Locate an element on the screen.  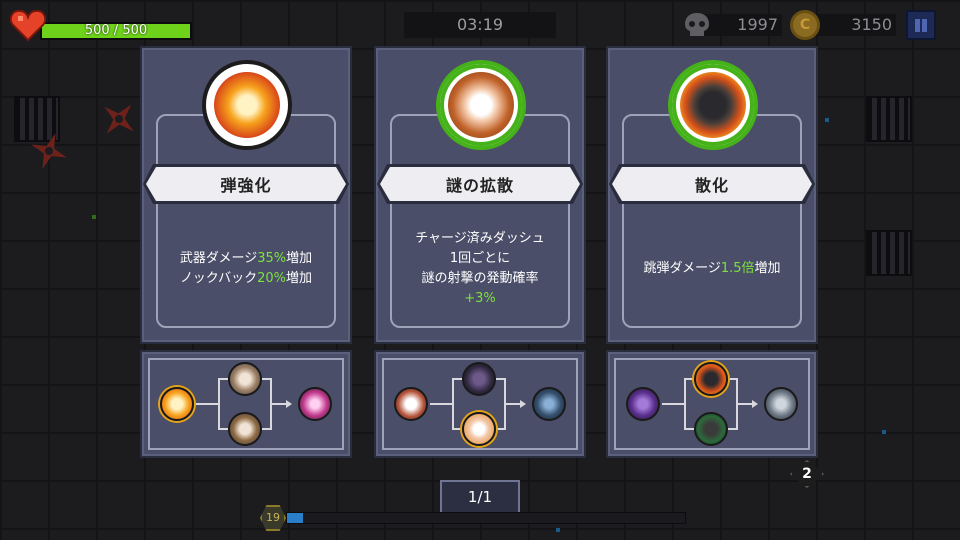
description-line: +3% is located at coordinates (480, 299).